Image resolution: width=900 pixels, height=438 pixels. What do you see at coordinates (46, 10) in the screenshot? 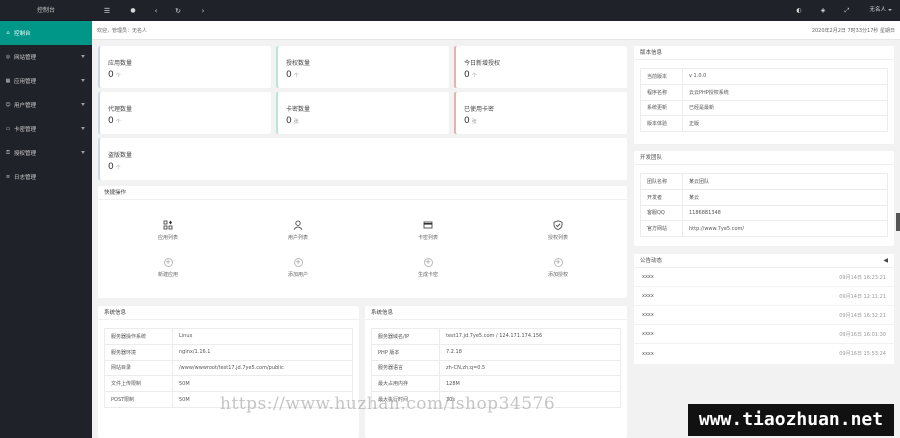
I see `sidebar-logo: 控制台` at bounding box center [46, 10].